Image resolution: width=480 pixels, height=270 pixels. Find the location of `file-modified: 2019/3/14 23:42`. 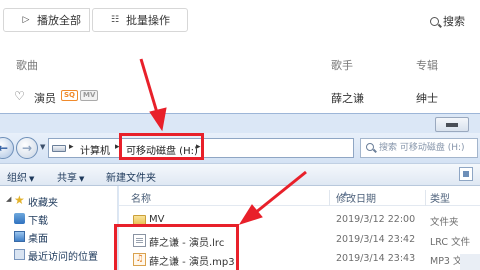

file-modified: 2019/3/14 23:42 is located at coordinates (376, 239).